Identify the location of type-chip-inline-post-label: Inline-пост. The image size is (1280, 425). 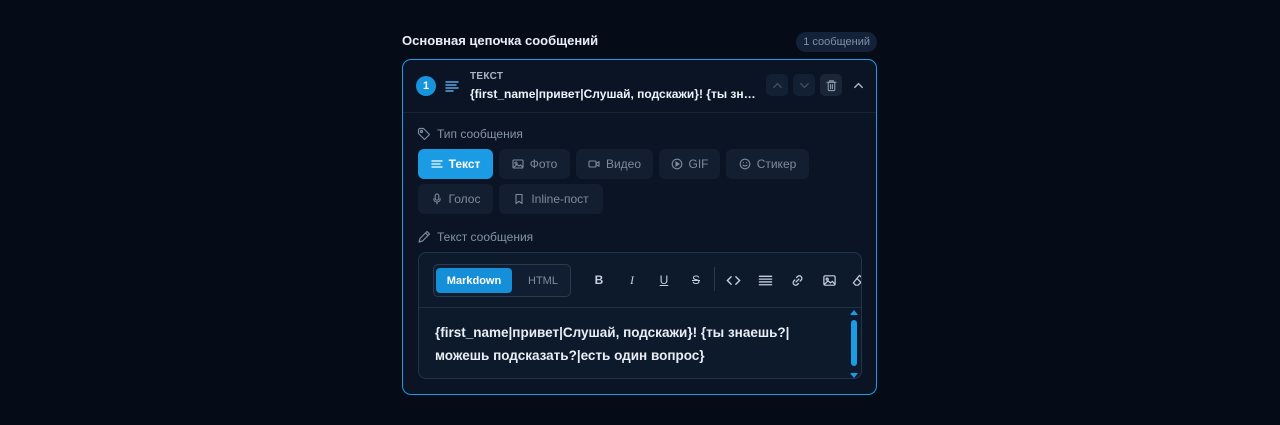
(560, 199).